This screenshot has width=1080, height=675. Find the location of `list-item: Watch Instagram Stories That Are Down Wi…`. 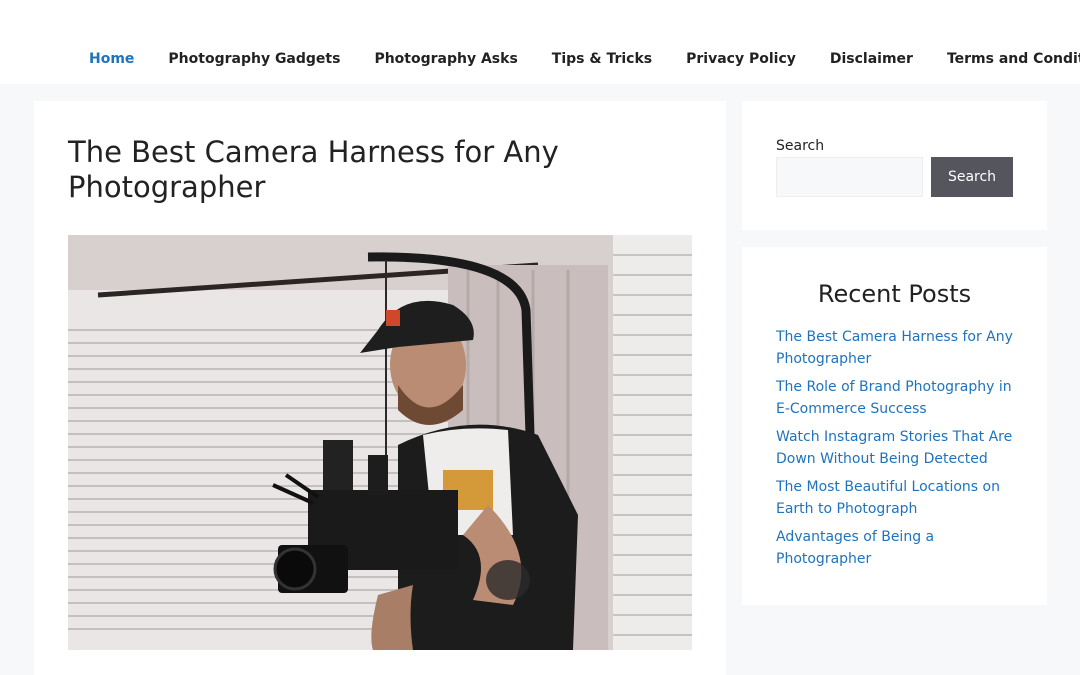

list-item: Watch Instagram Stories That Are Down Wi… is located at coordinates (896, 448).